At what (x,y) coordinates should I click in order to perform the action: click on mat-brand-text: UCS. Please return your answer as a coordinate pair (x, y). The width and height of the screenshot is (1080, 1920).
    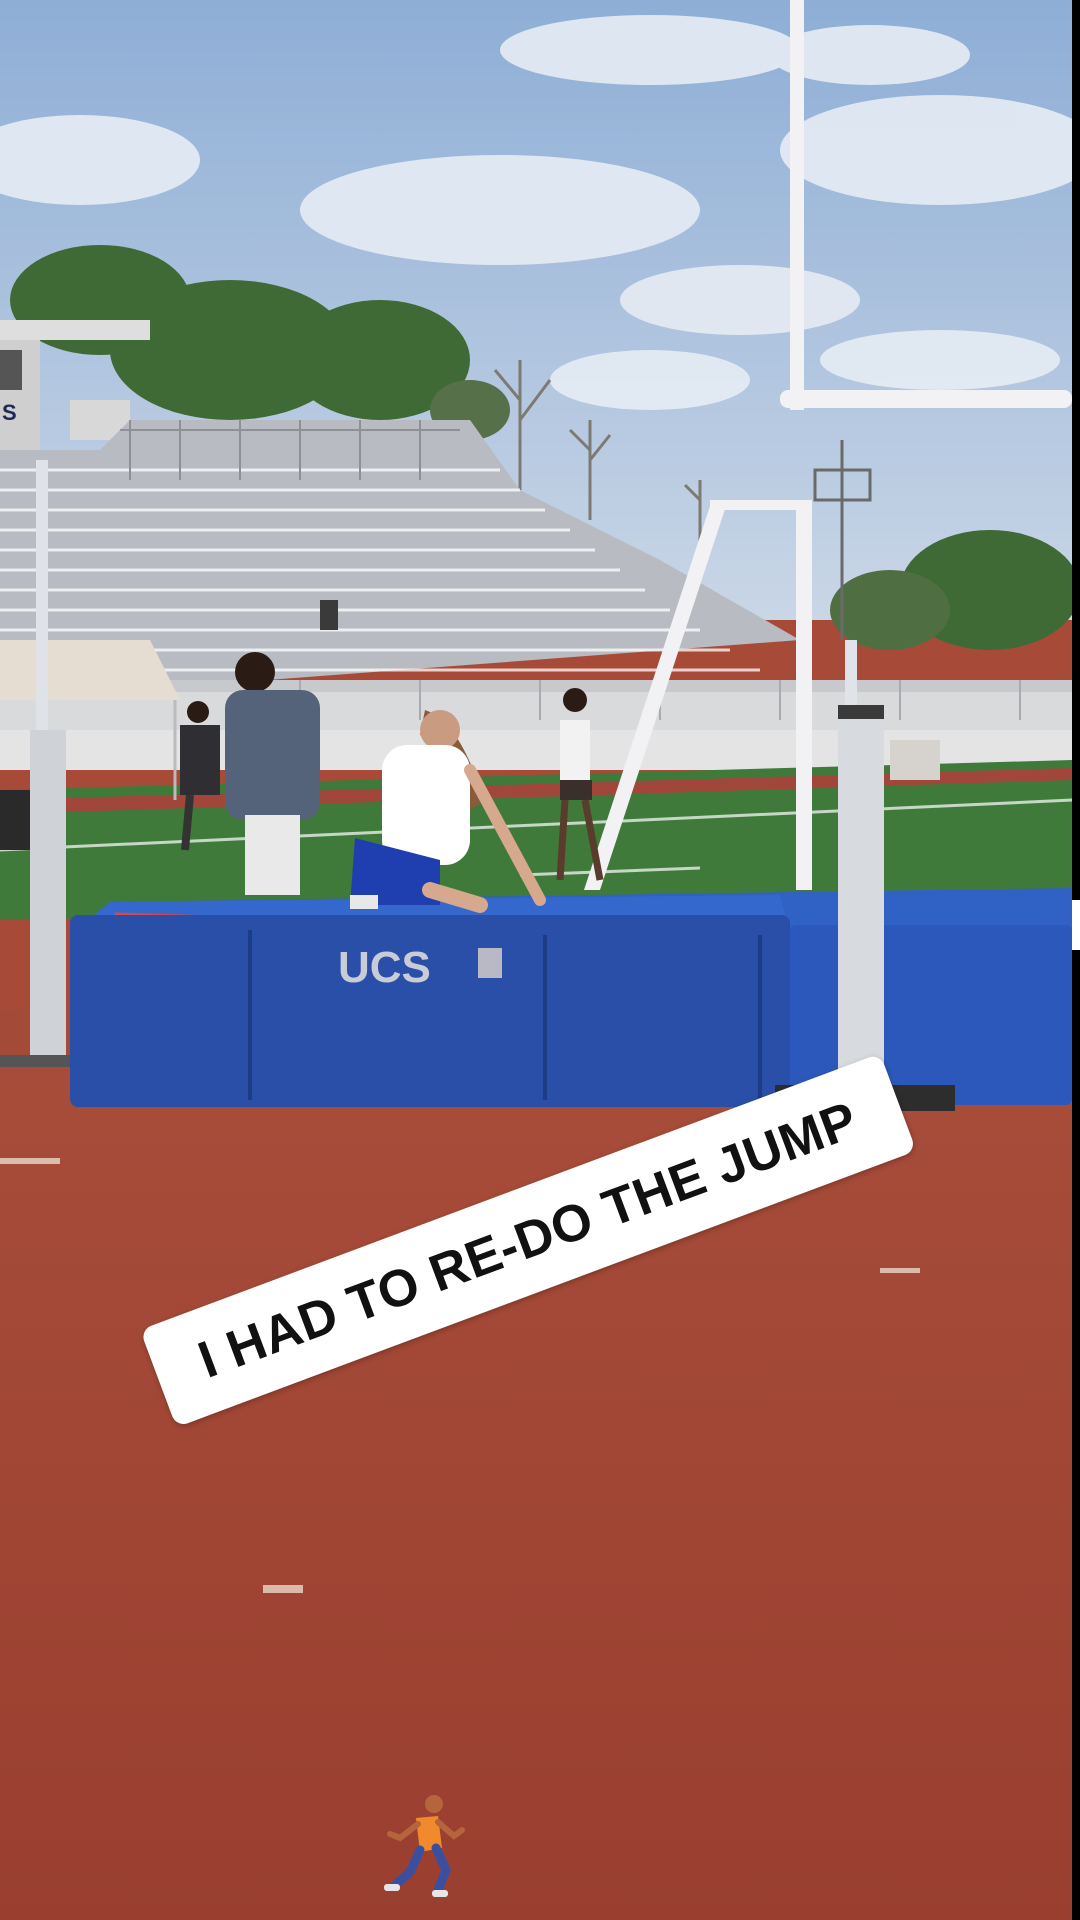
    Looking at the image, I should click on (384, 967).